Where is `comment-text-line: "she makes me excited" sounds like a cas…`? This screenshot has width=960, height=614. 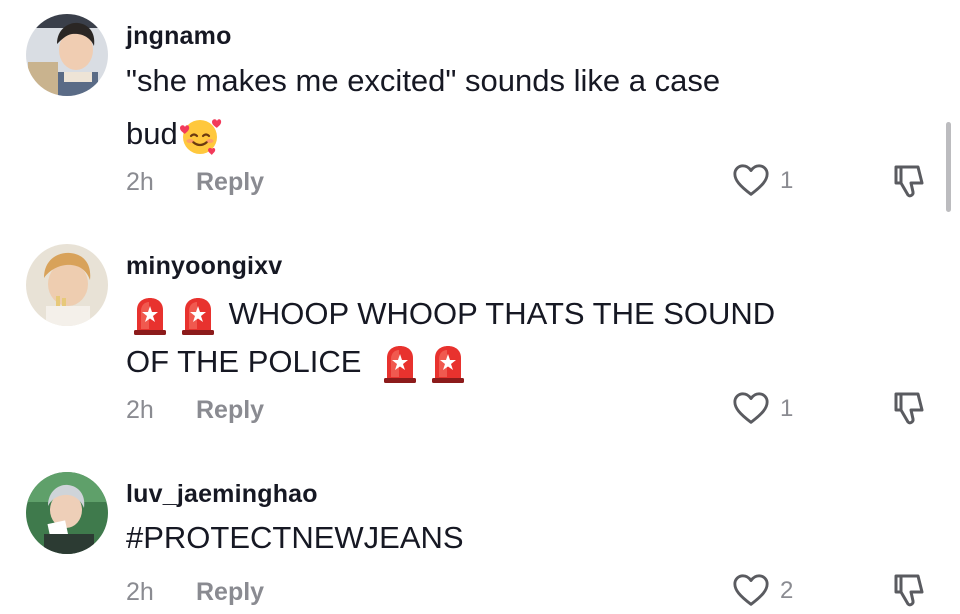 comment-text-line: "she makes me excited" sounds like a cas… is located at coordinates (423, 80).